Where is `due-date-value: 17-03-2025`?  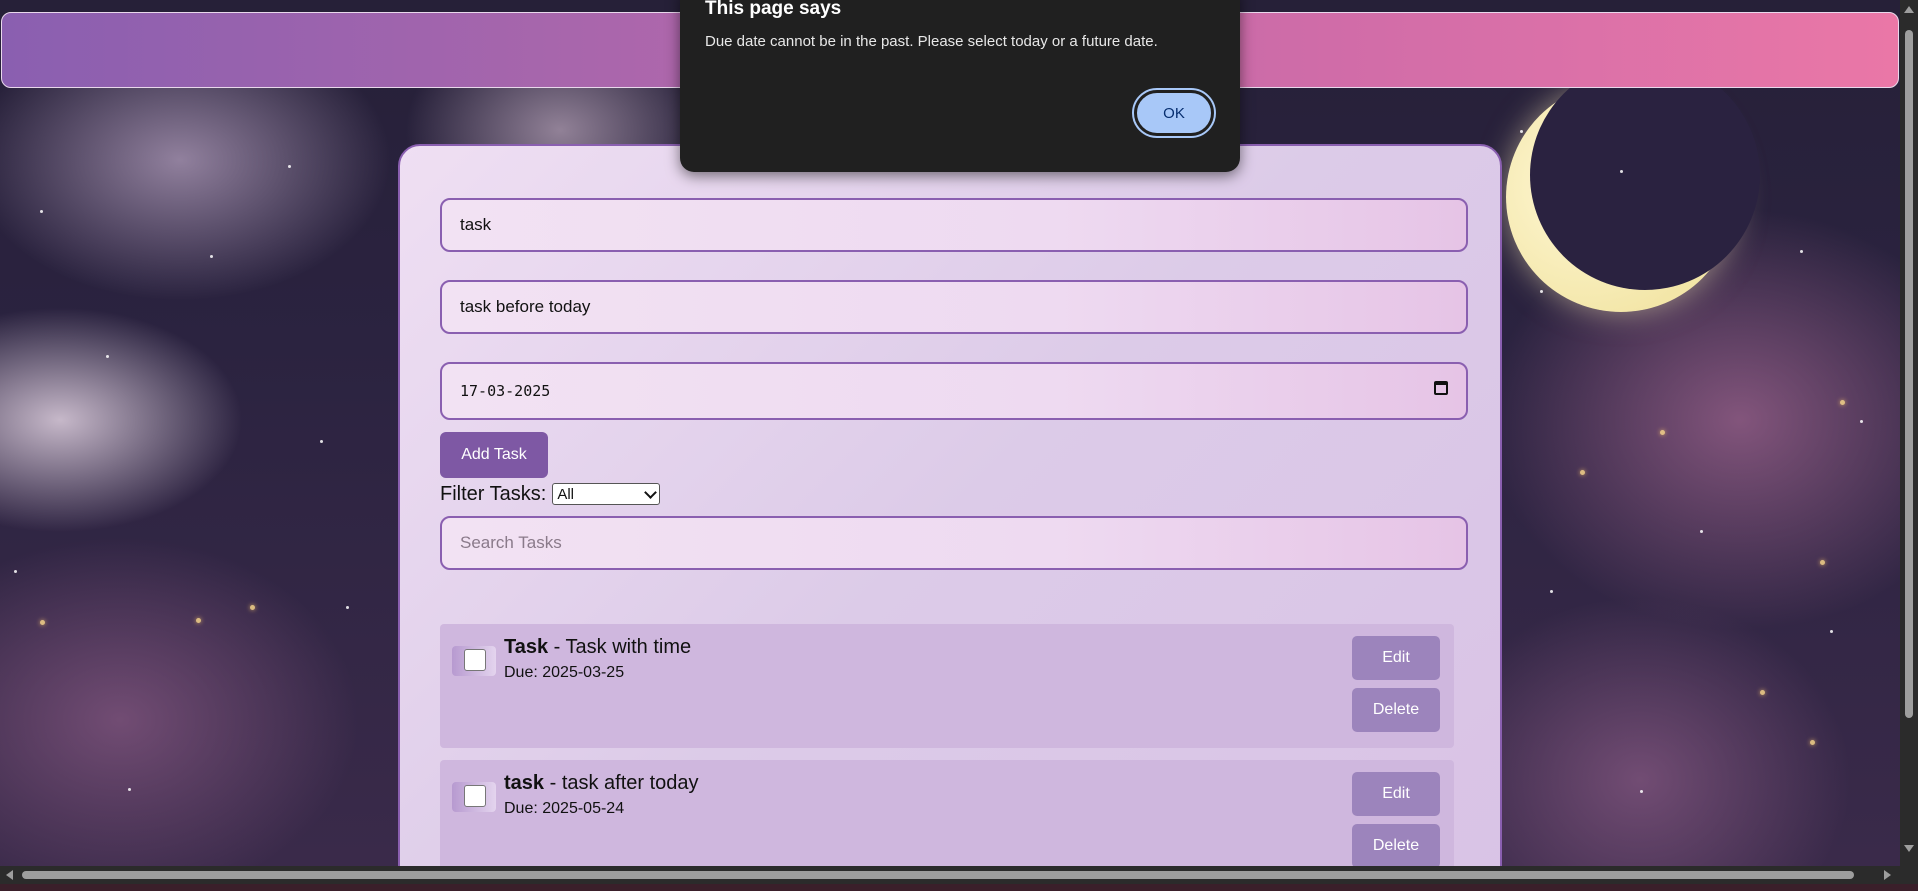 due-date-value: 17-03-2025 is located at coordinates (505, 391).